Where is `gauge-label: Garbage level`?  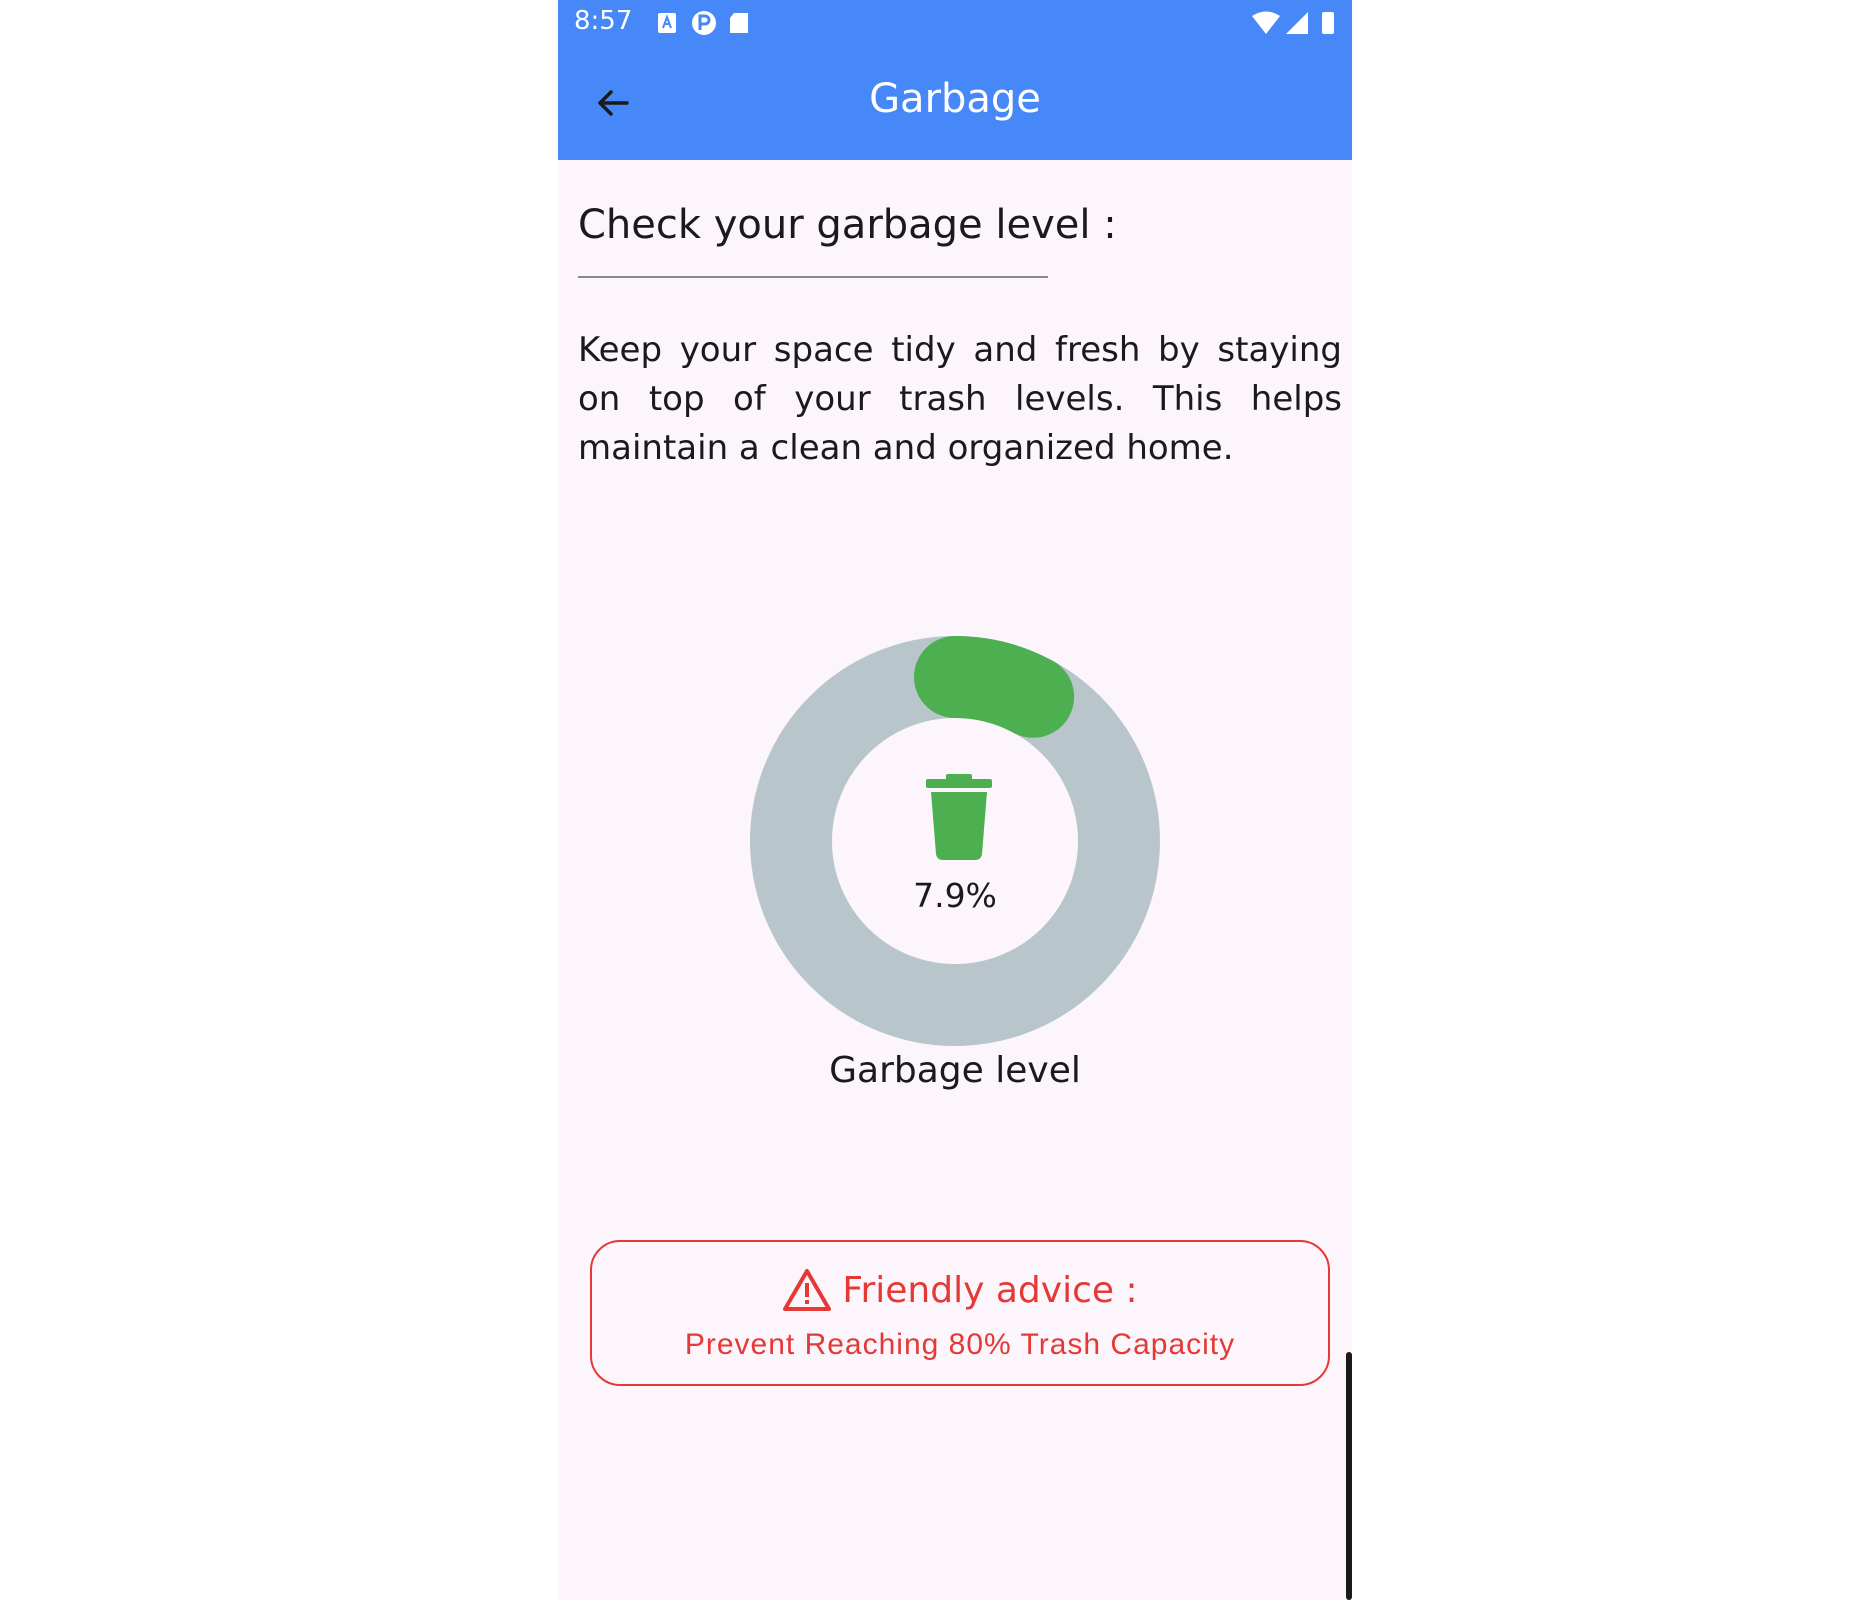 gauge-label: Garbage level is located at coordinates (955, 1070).